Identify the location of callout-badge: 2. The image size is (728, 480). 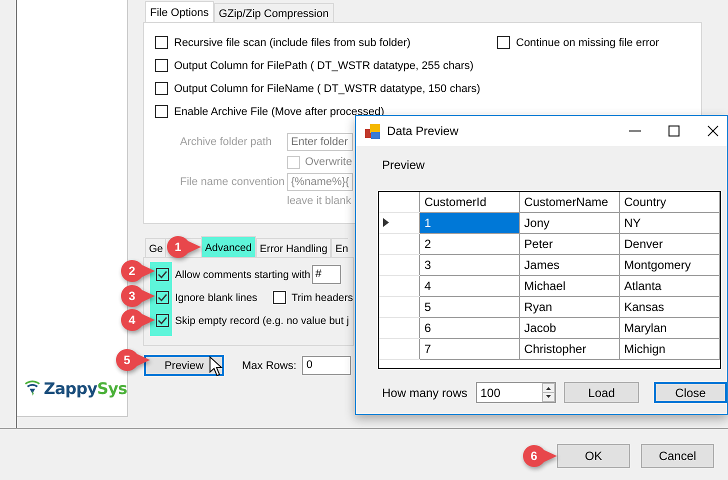
(137, 271).